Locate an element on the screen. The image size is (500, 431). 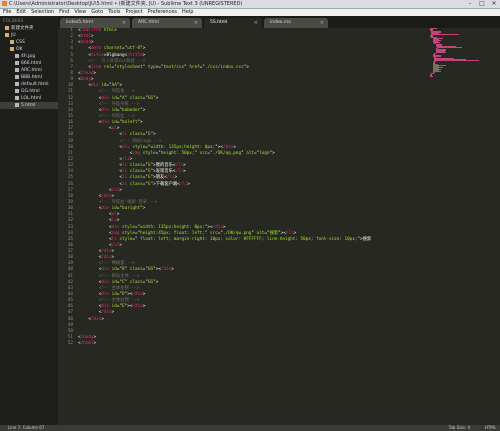
tab-label: index.css is located at coordinates (280, 22).